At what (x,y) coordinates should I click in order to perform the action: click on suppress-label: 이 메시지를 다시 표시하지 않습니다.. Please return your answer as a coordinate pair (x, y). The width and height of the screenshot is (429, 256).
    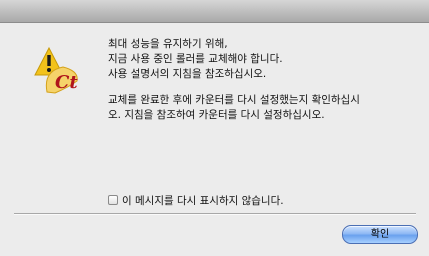
    Looking at the image, I should click on (203, 200).